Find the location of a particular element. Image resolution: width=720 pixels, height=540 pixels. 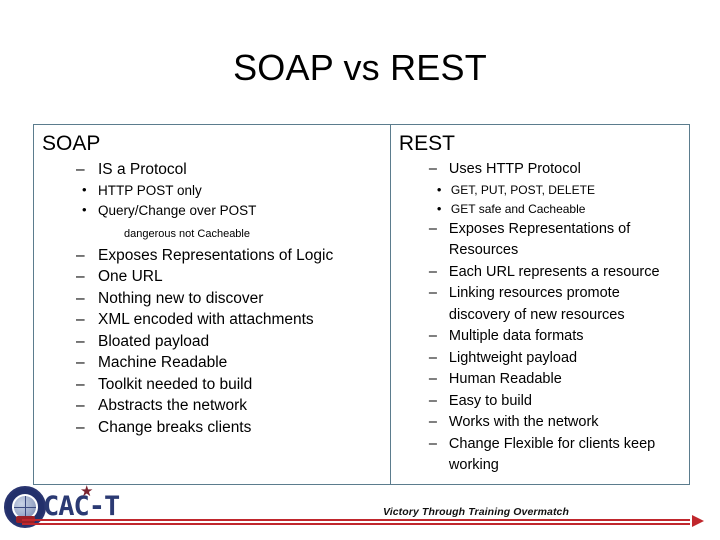

list-item: – Each URL represents a resource is located at coordinates (556, 273).